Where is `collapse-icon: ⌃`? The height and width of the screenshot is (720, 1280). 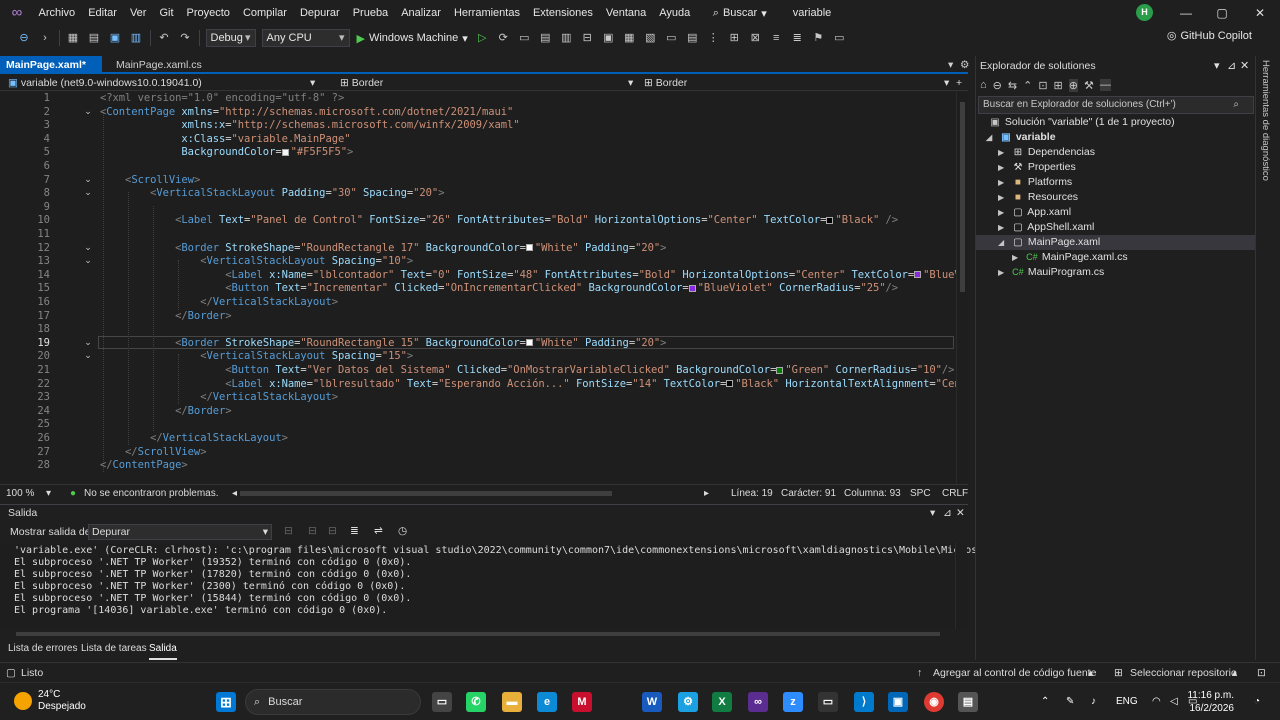
collapse-icon: ⌃ is located at coordinates (1027, 85).